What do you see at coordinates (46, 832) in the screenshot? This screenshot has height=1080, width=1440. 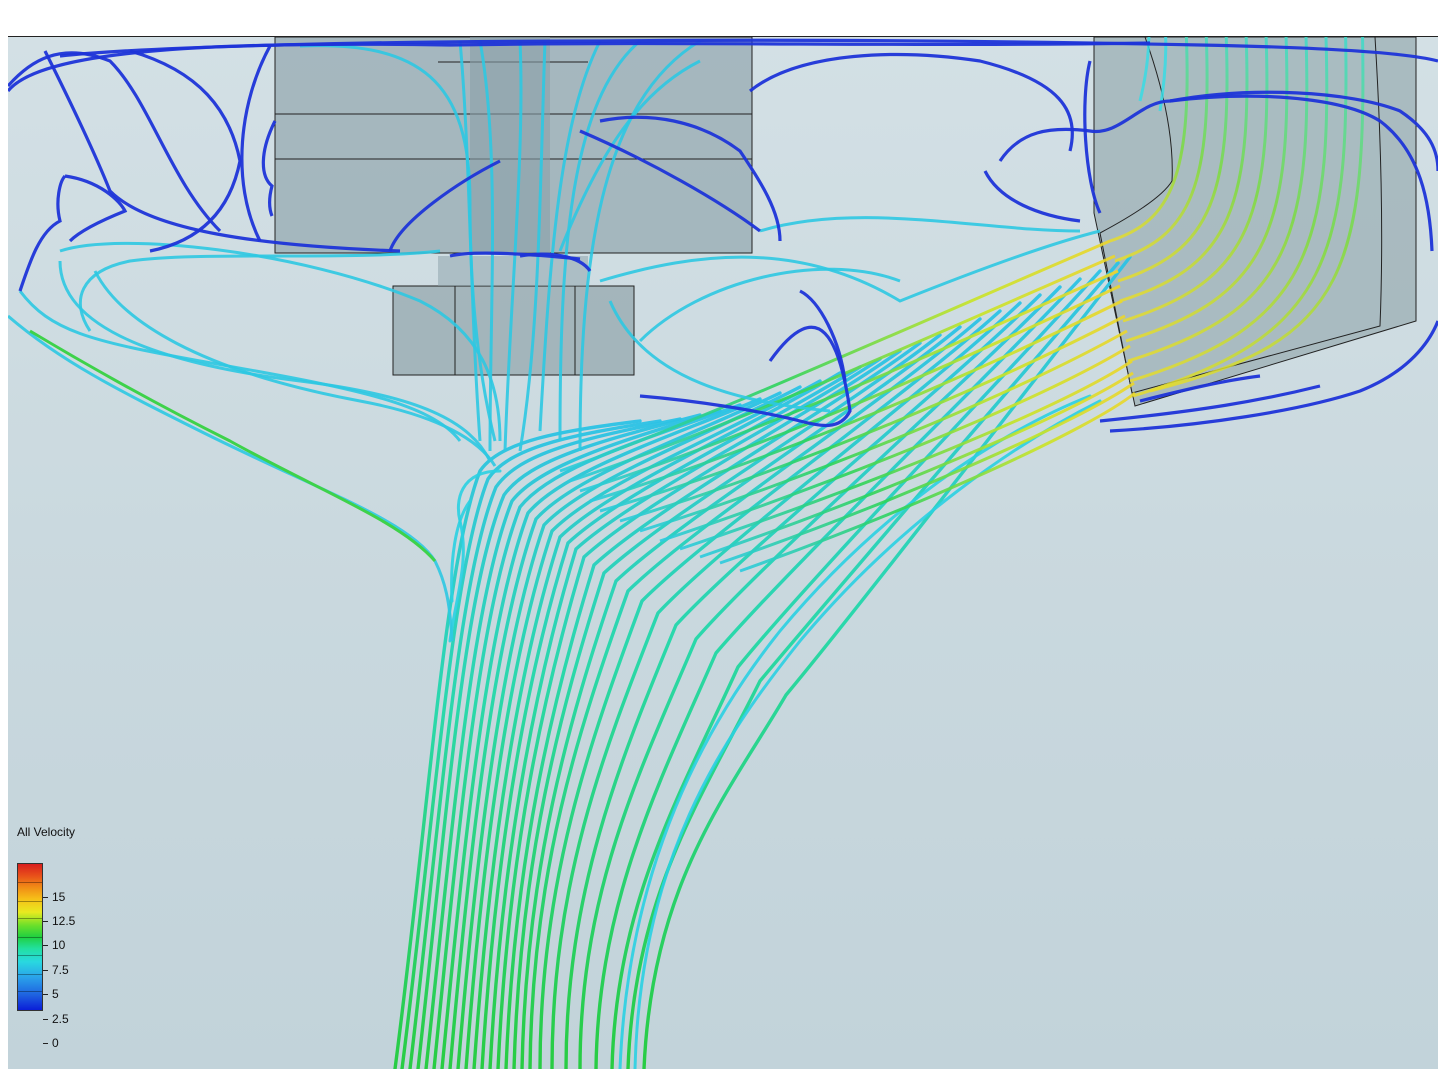 I see `legend-title: All Velocity` at bounding box center [46, 832].